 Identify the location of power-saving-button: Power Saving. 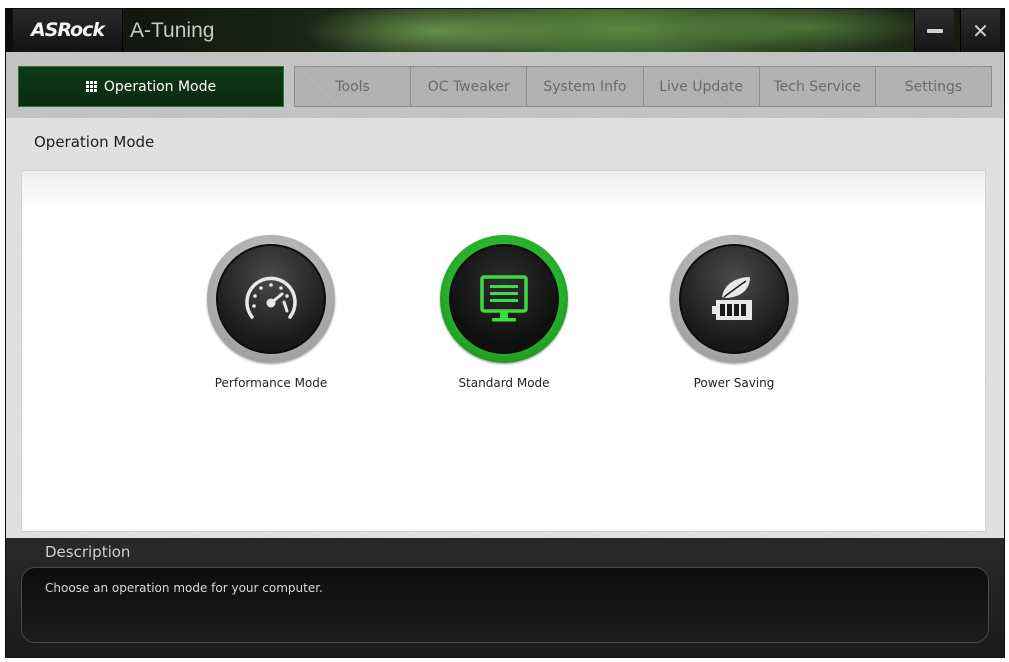
(734, 320).